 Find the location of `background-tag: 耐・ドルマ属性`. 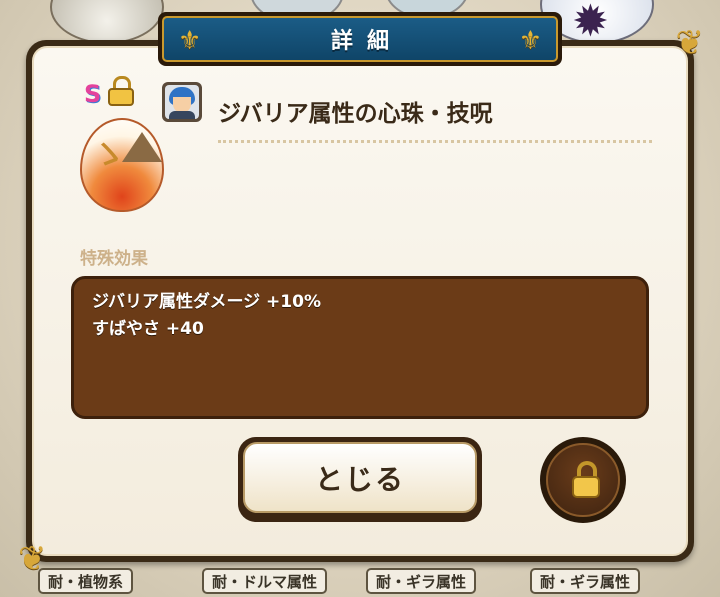

background-tag: 耐・ドルマ属性 is located at coordinates (265, 581).